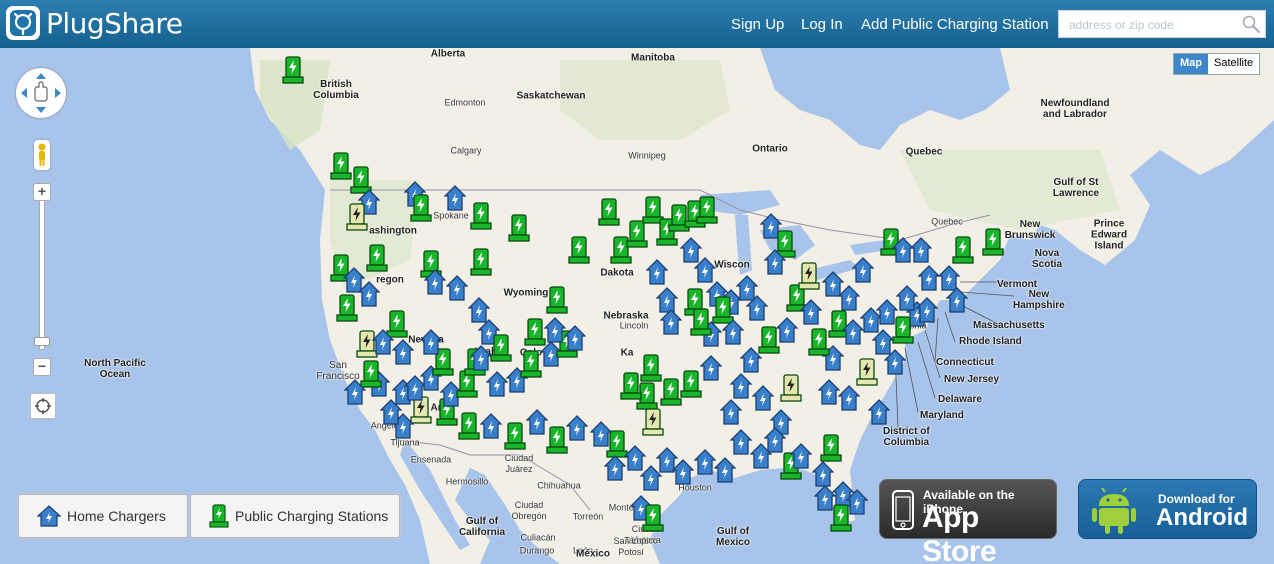 The width and height of the screenshot is (1274, 564). I want to click on sign-up-link: Sign Up, so click(757, 24).